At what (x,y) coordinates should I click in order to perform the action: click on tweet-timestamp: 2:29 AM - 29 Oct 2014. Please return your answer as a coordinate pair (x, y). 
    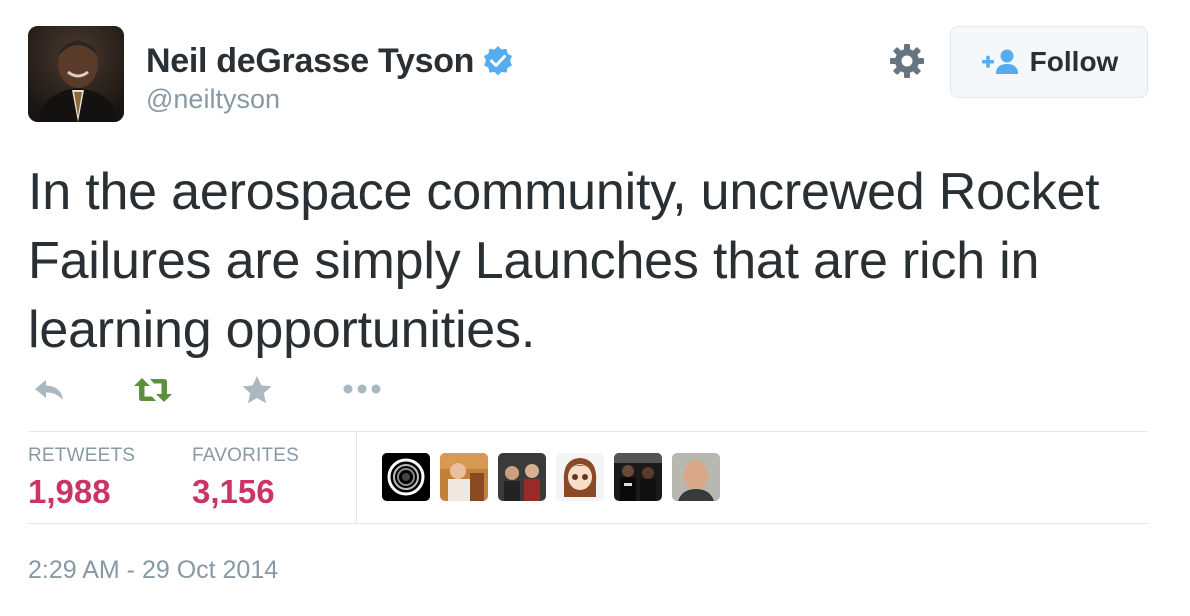
    Looking at the image, I should click on (153, 570).